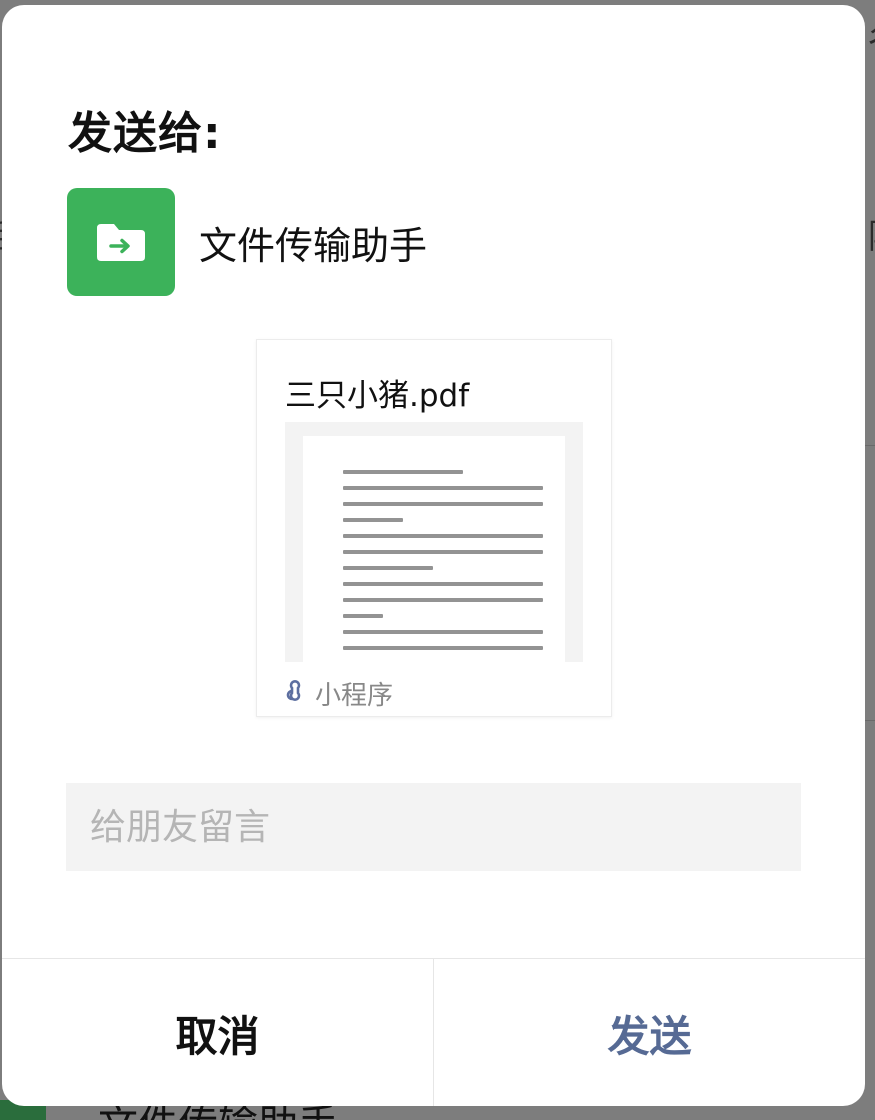 This screenshot has width=875, height=1120. I want to click on background-text-fragment: 谷, so click(871, 41).